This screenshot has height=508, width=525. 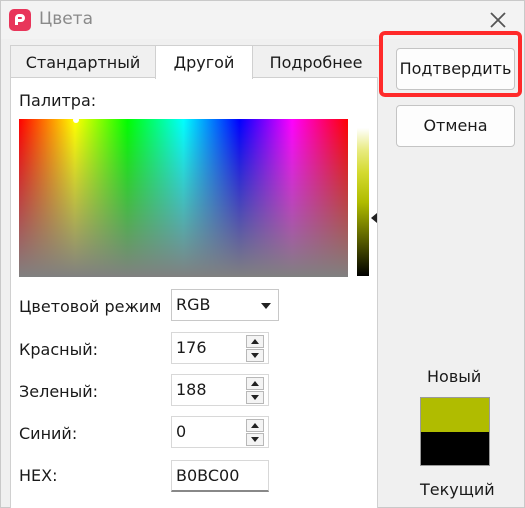 What do you see at coordinates (206, 348) in the screenshot?
I see `red-input: 176` at bounding box center [206, 348].